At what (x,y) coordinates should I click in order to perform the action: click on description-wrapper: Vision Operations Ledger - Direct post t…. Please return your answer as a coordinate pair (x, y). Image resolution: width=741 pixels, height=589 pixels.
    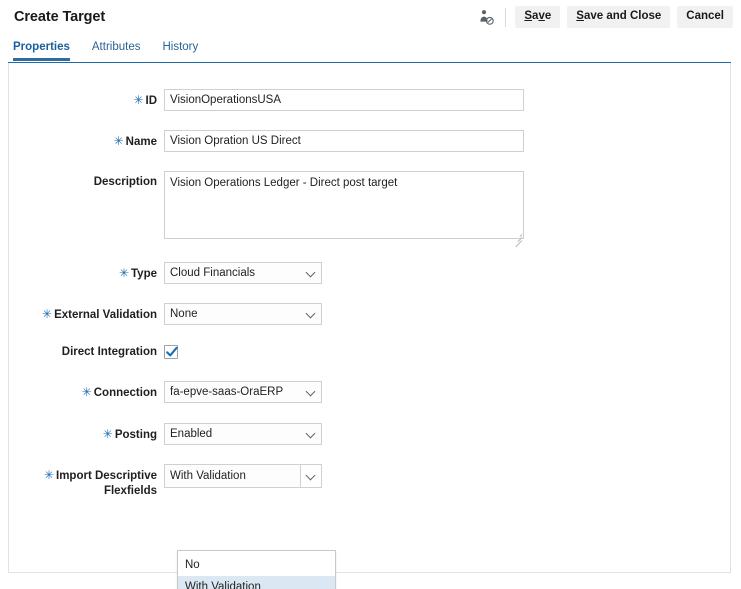
    Looking at the image, I should click on (344, 209).